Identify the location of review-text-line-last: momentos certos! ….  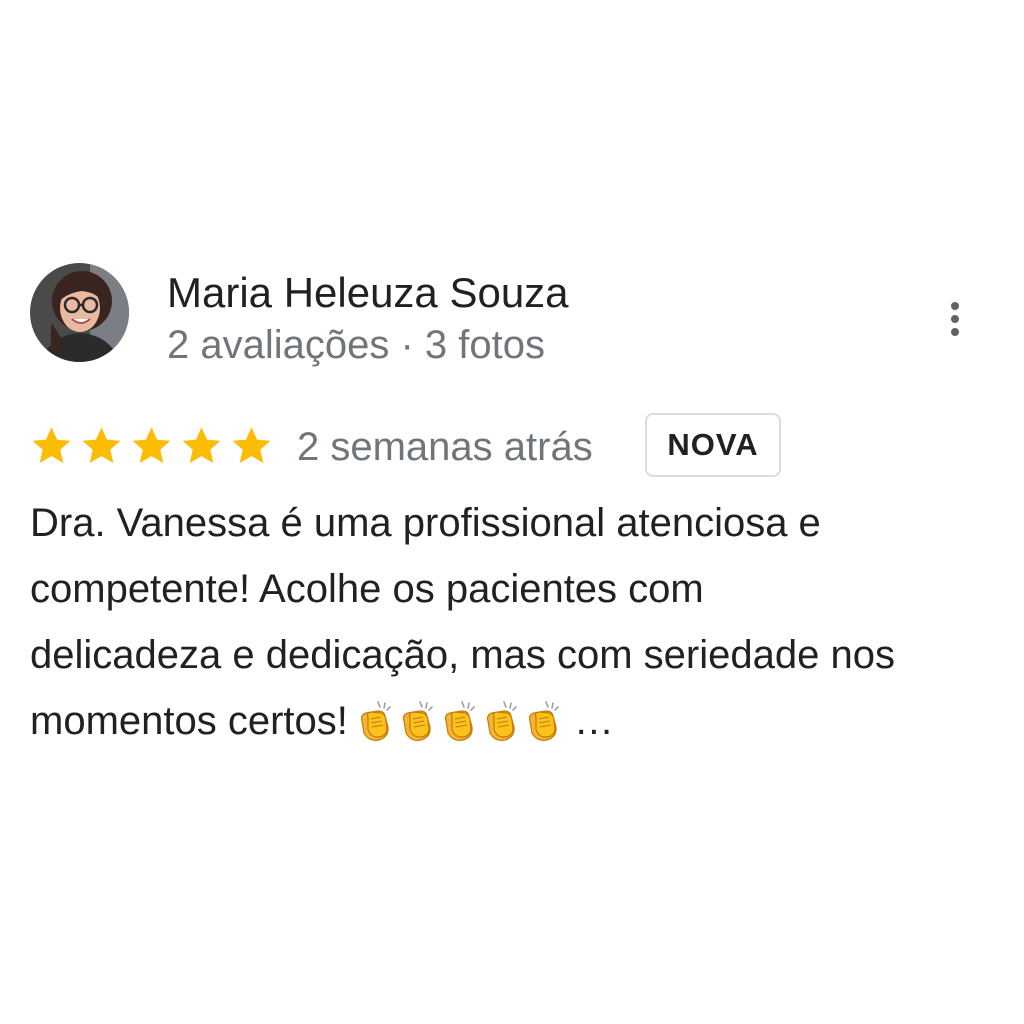
(515, 721).